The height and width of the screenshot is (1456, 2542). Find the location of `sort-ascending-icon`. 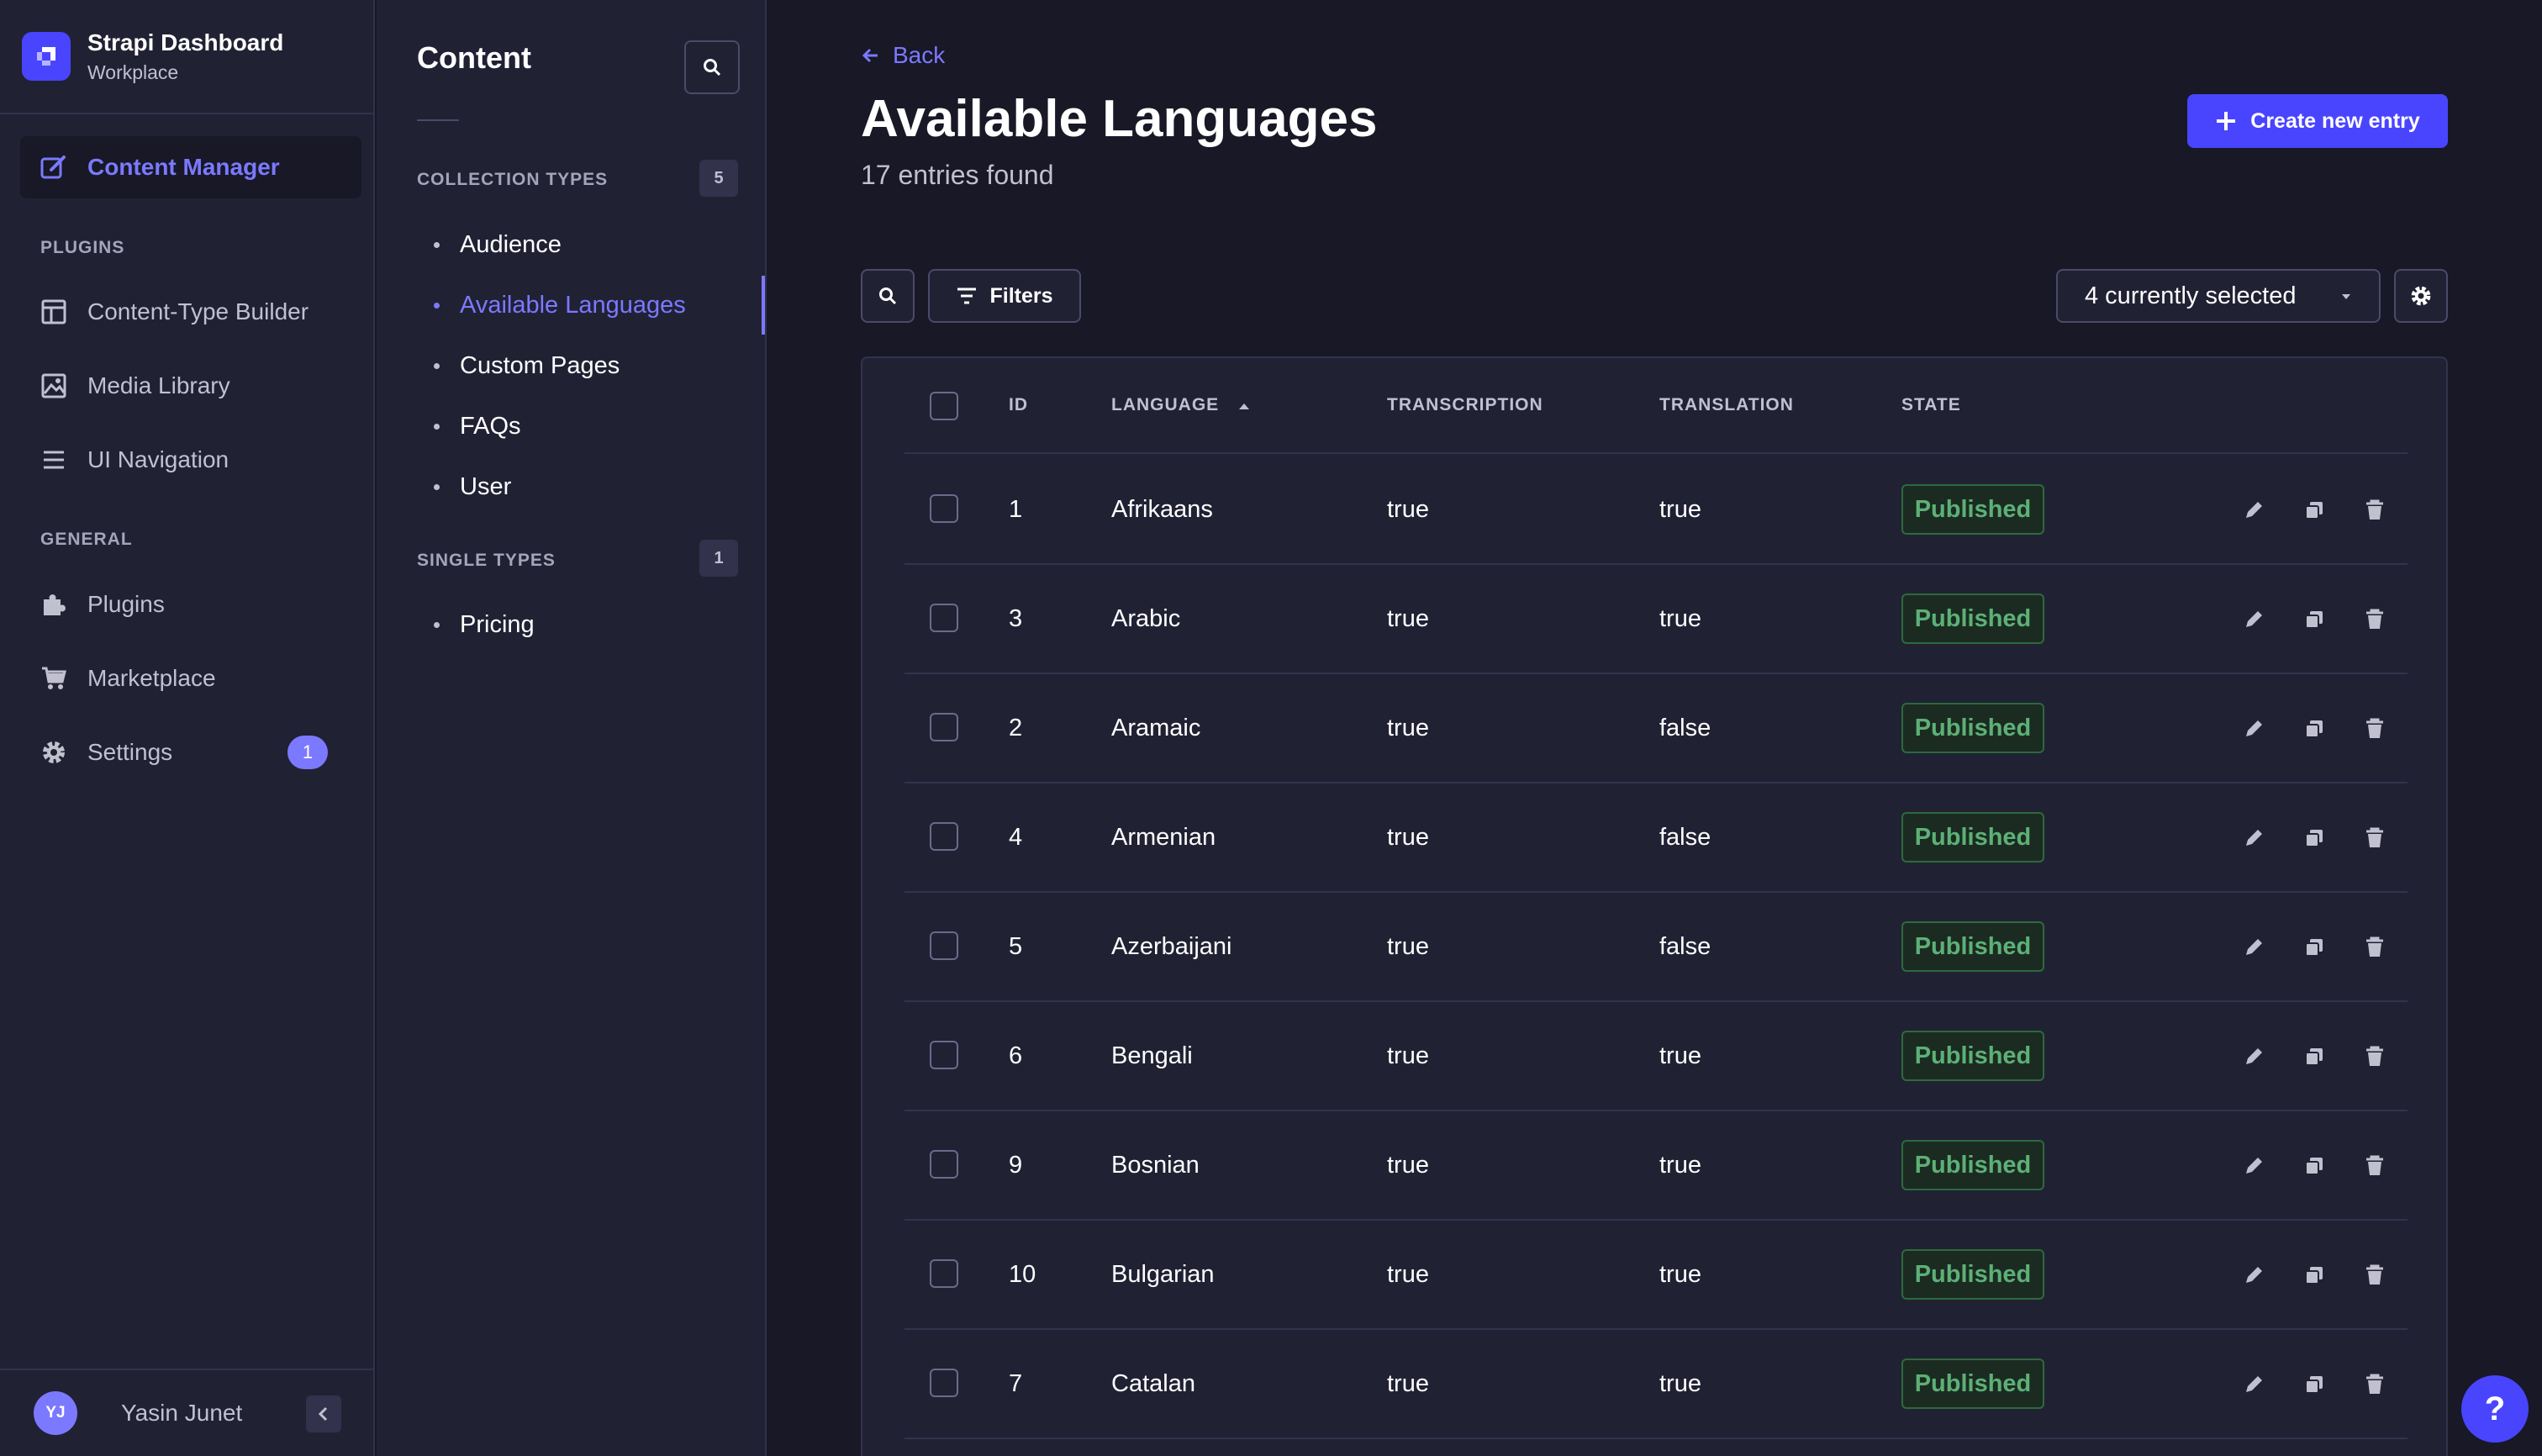

sort-ascending-icon is located at coordinates (1244, 406).